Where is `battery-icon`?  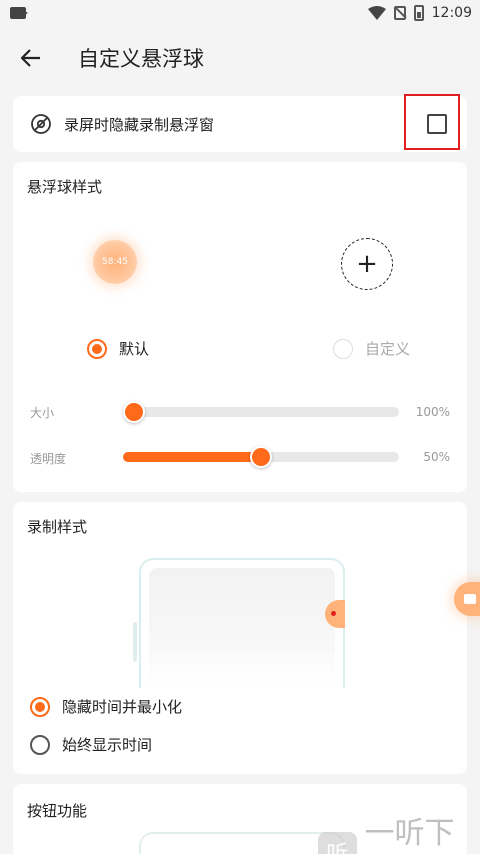
battery-icon is located at coordinates (418, 13).